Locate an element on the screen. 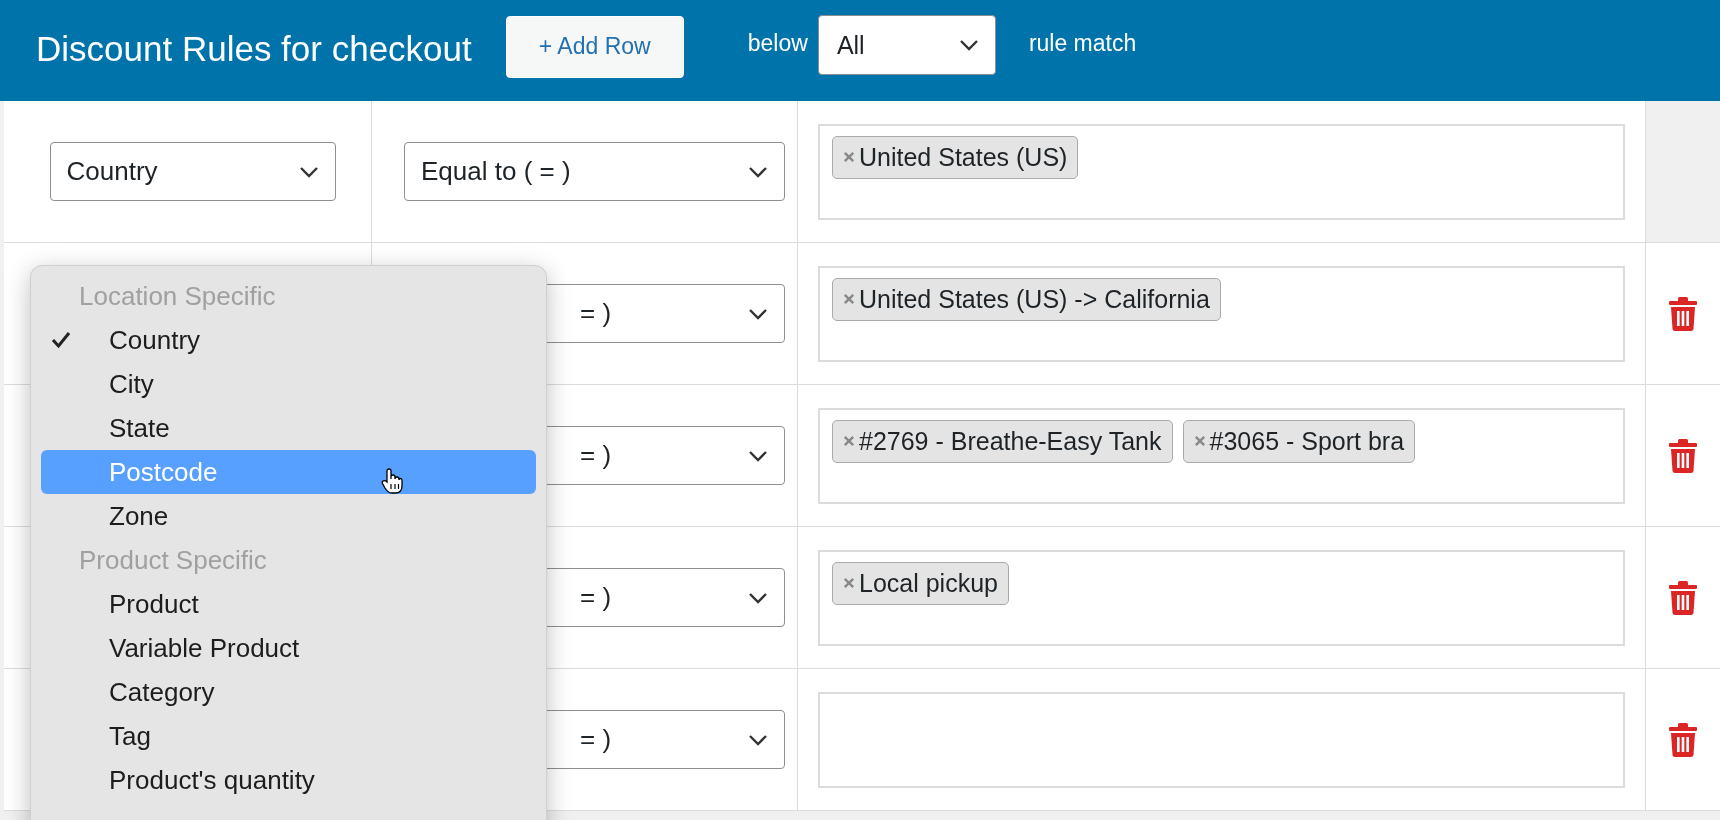  value-tag: #2769 - Breathe-Easy Tank is located at coordinates (1002, 441).